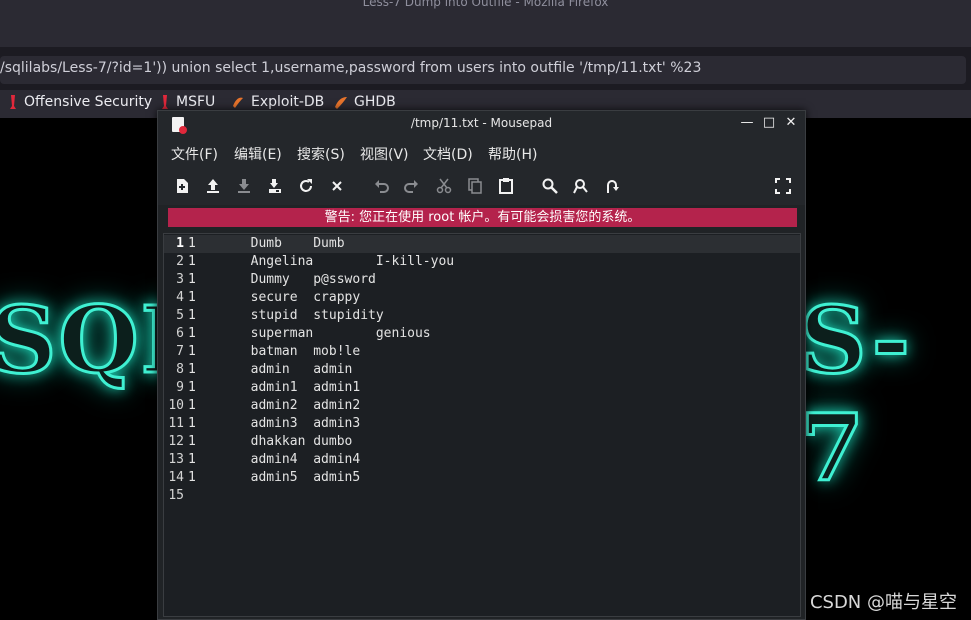 The image size is (971, 620). What do you see at coordinates (174, 370) in the screenshot?
I see `line-number-gutter: 1 2 3 4 5 6 7 8 9 10 11 12 13 14 15` at bounding box center [174, 370].